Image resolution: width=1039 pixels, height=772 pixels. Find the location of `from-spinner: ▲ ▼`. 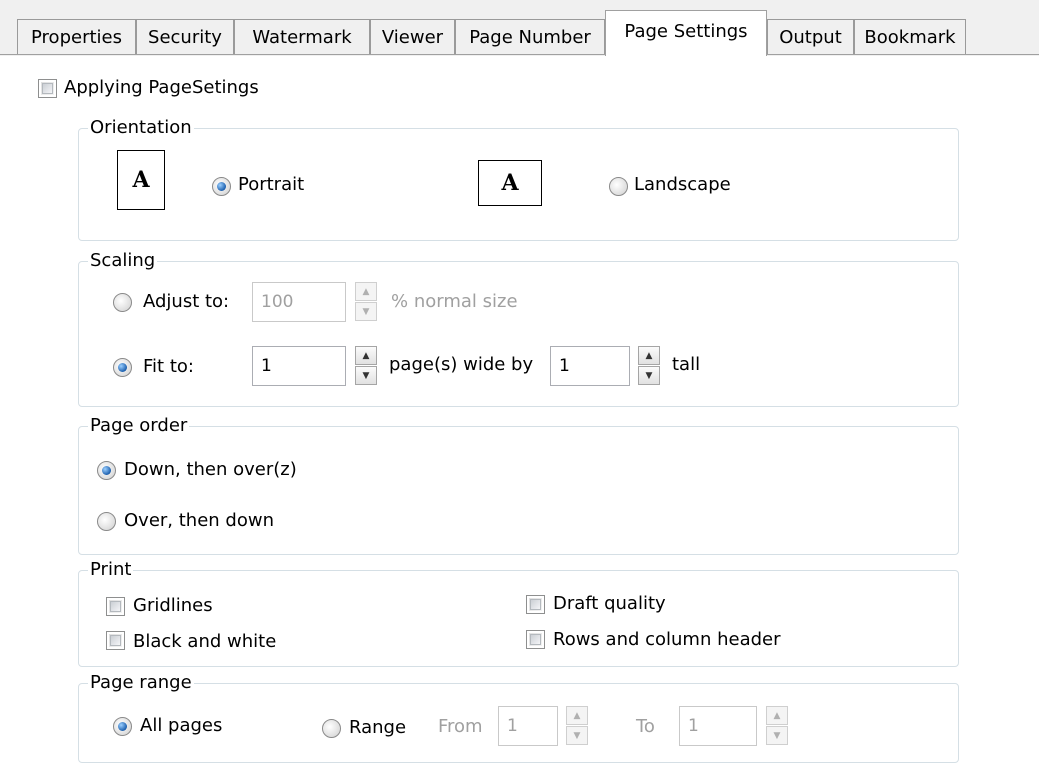

from-spinner: ▲ ▼ is located at coordinates (577, 726).